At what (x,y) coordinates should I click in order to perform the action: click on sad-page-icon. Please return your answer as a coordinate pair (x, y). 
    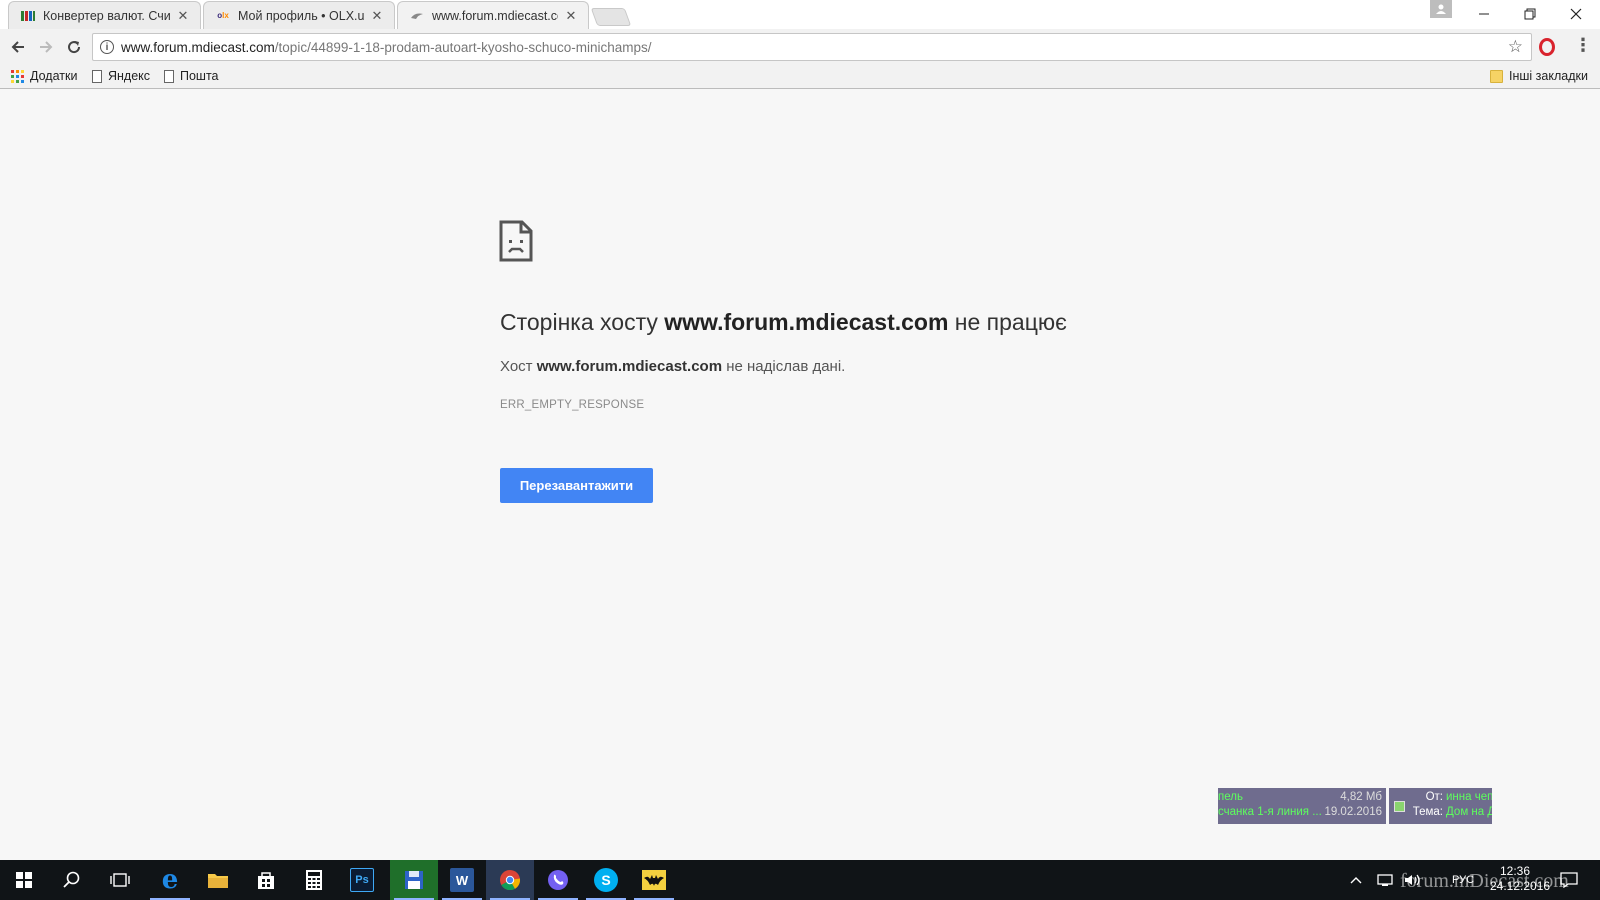
    Looking at the image, I should click on (516, 241).